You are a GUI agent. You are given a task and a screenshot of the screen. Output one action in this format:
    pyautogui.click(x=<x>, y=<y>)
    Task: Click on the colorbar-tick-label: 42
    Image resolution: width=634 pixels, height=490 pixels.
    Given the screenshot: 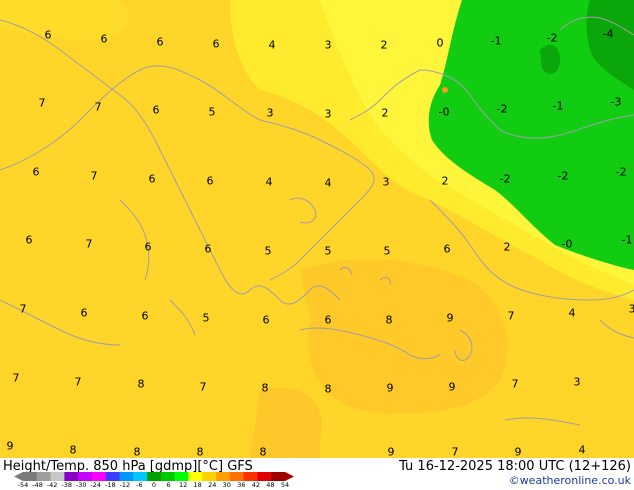 What is the action you would take?
    pyautogui.click(x=256, y=485)
    